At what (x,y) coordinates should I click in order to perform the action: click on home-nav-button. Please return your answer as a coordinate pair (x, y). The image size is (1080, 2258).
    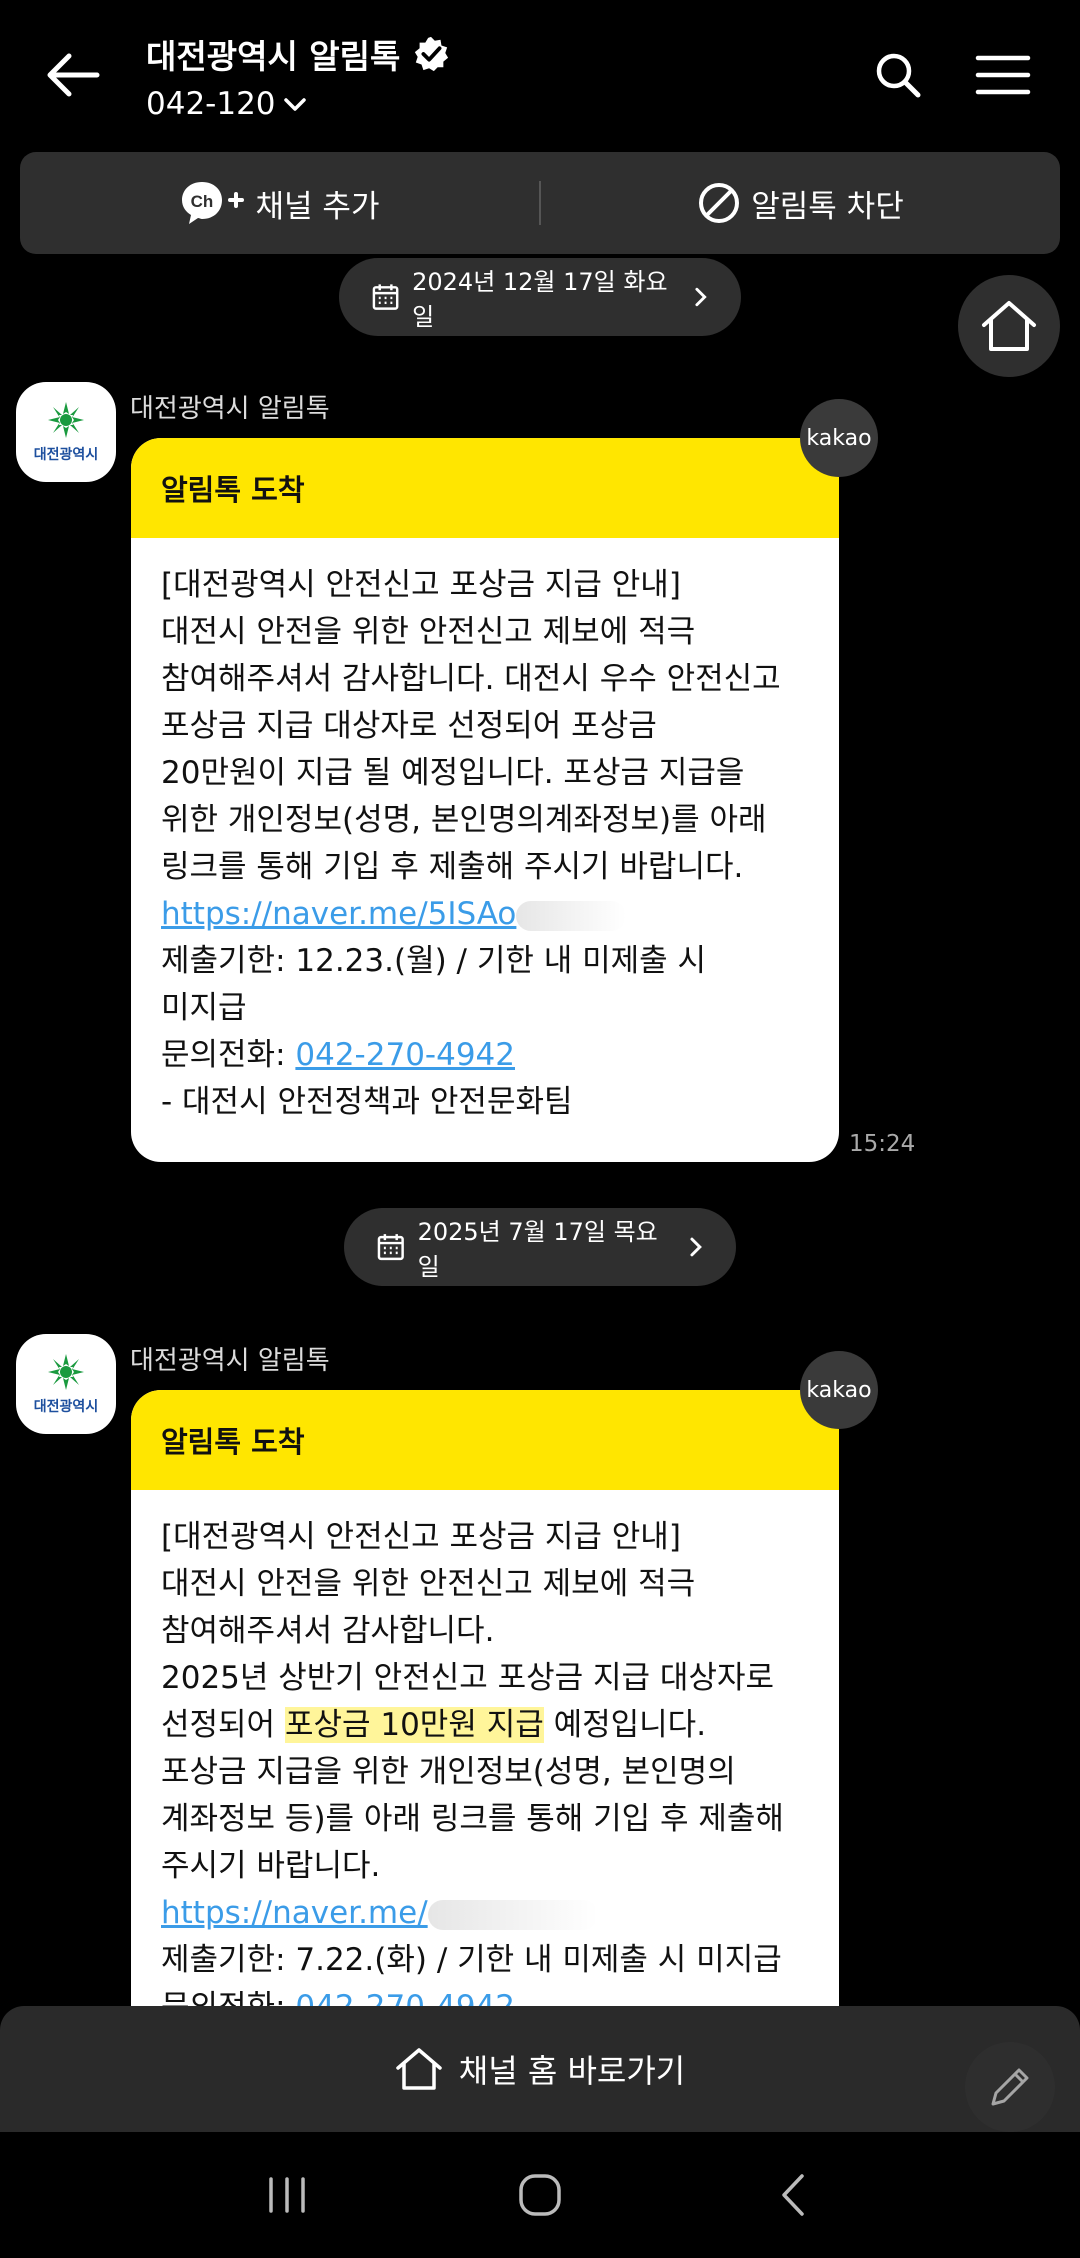
    Looking at the image, I should click on (540, 2195).